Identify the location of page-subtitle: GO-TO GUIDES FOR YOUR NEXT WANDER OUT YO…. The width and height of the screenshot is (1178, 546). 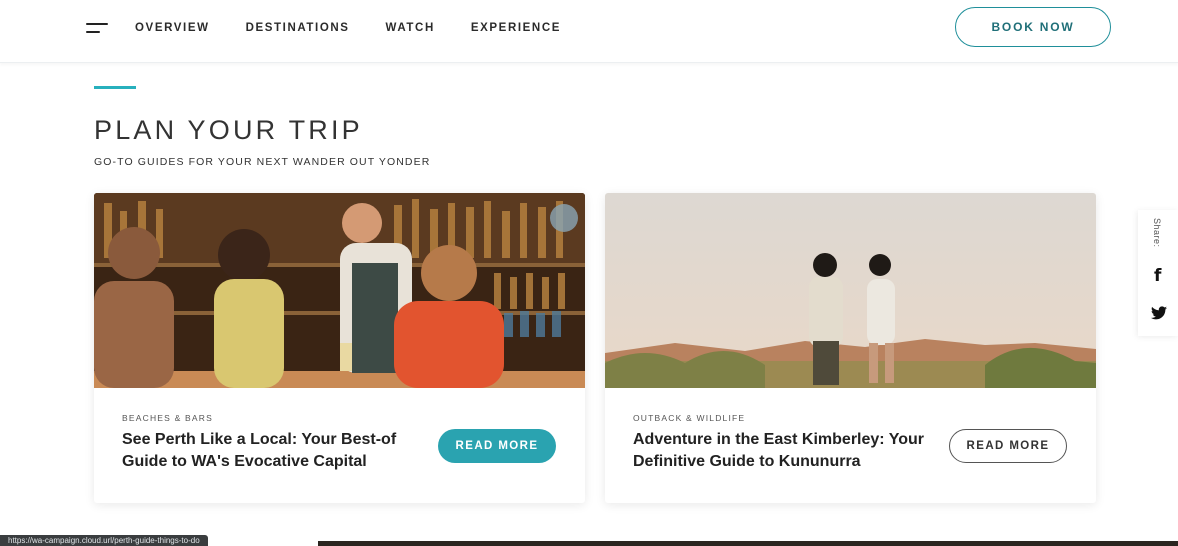
(262, 162).